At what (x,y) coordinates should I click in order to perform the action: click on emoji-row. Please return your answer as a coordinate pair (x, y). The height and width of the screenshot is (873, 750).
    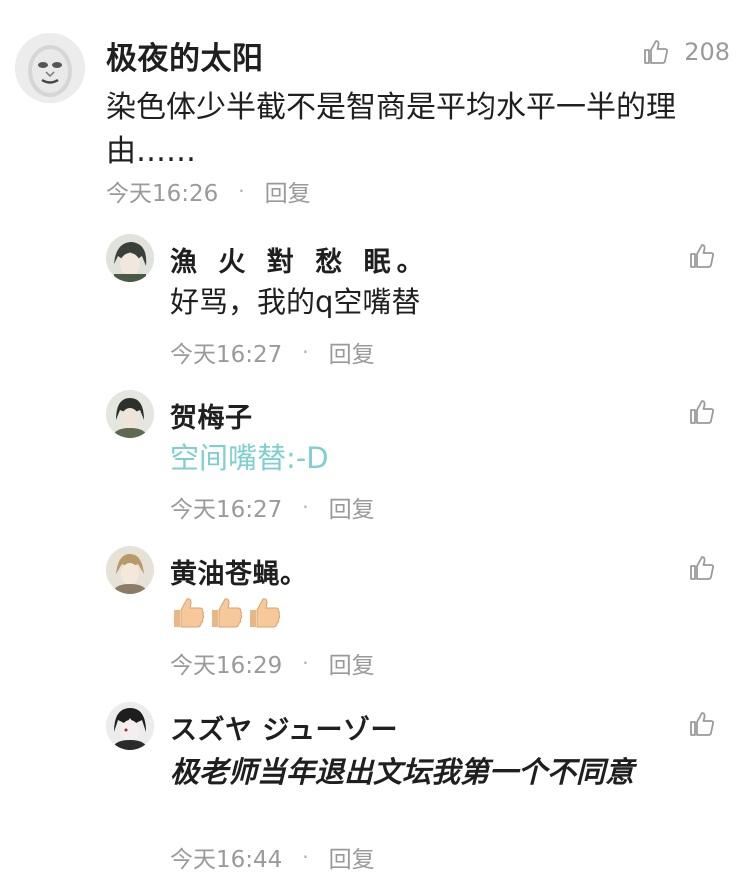
    Looking at the image, I should click on (226, 612).